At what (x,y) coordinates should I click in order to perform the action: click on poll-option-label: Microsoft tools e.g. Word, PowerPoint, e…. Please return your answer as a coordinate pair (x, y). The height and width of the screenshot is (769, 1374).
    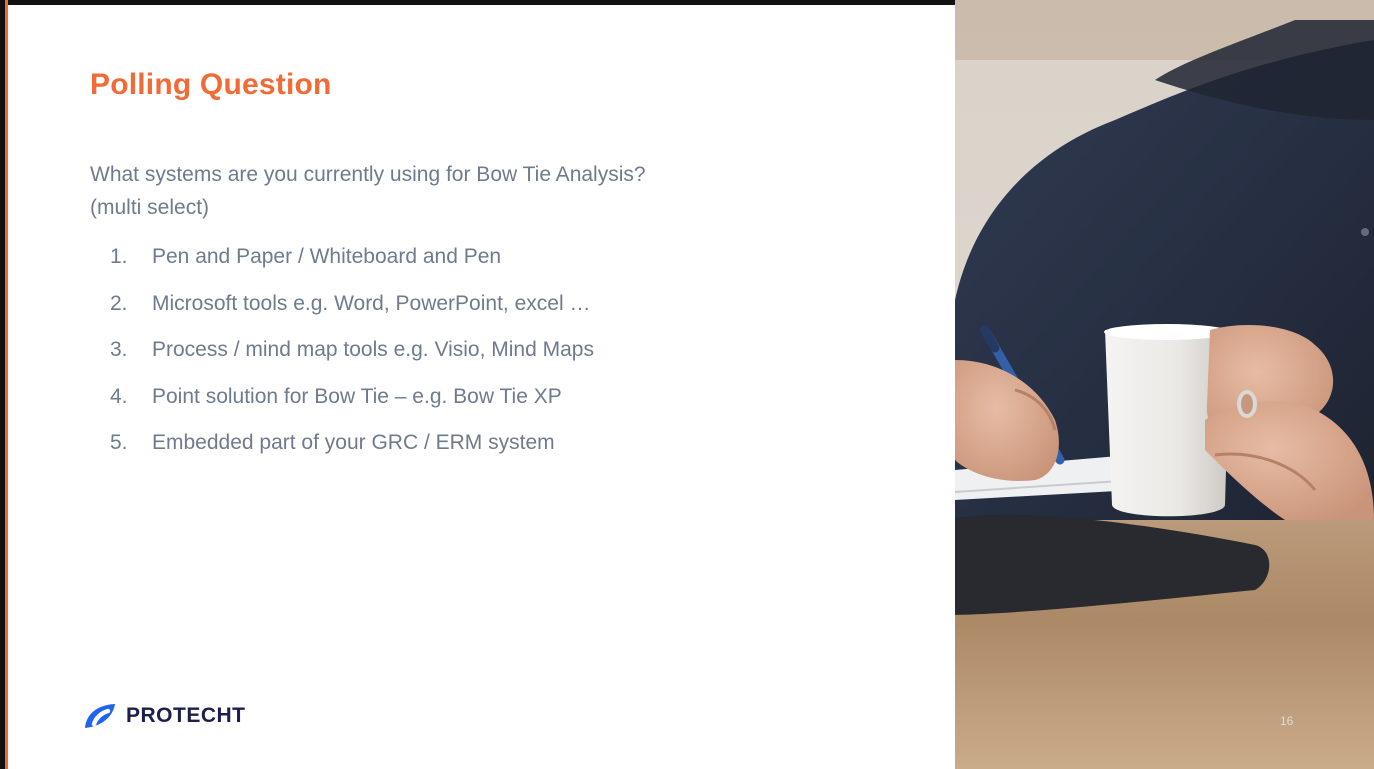
    Looking at the image, I should click on (371, 303).